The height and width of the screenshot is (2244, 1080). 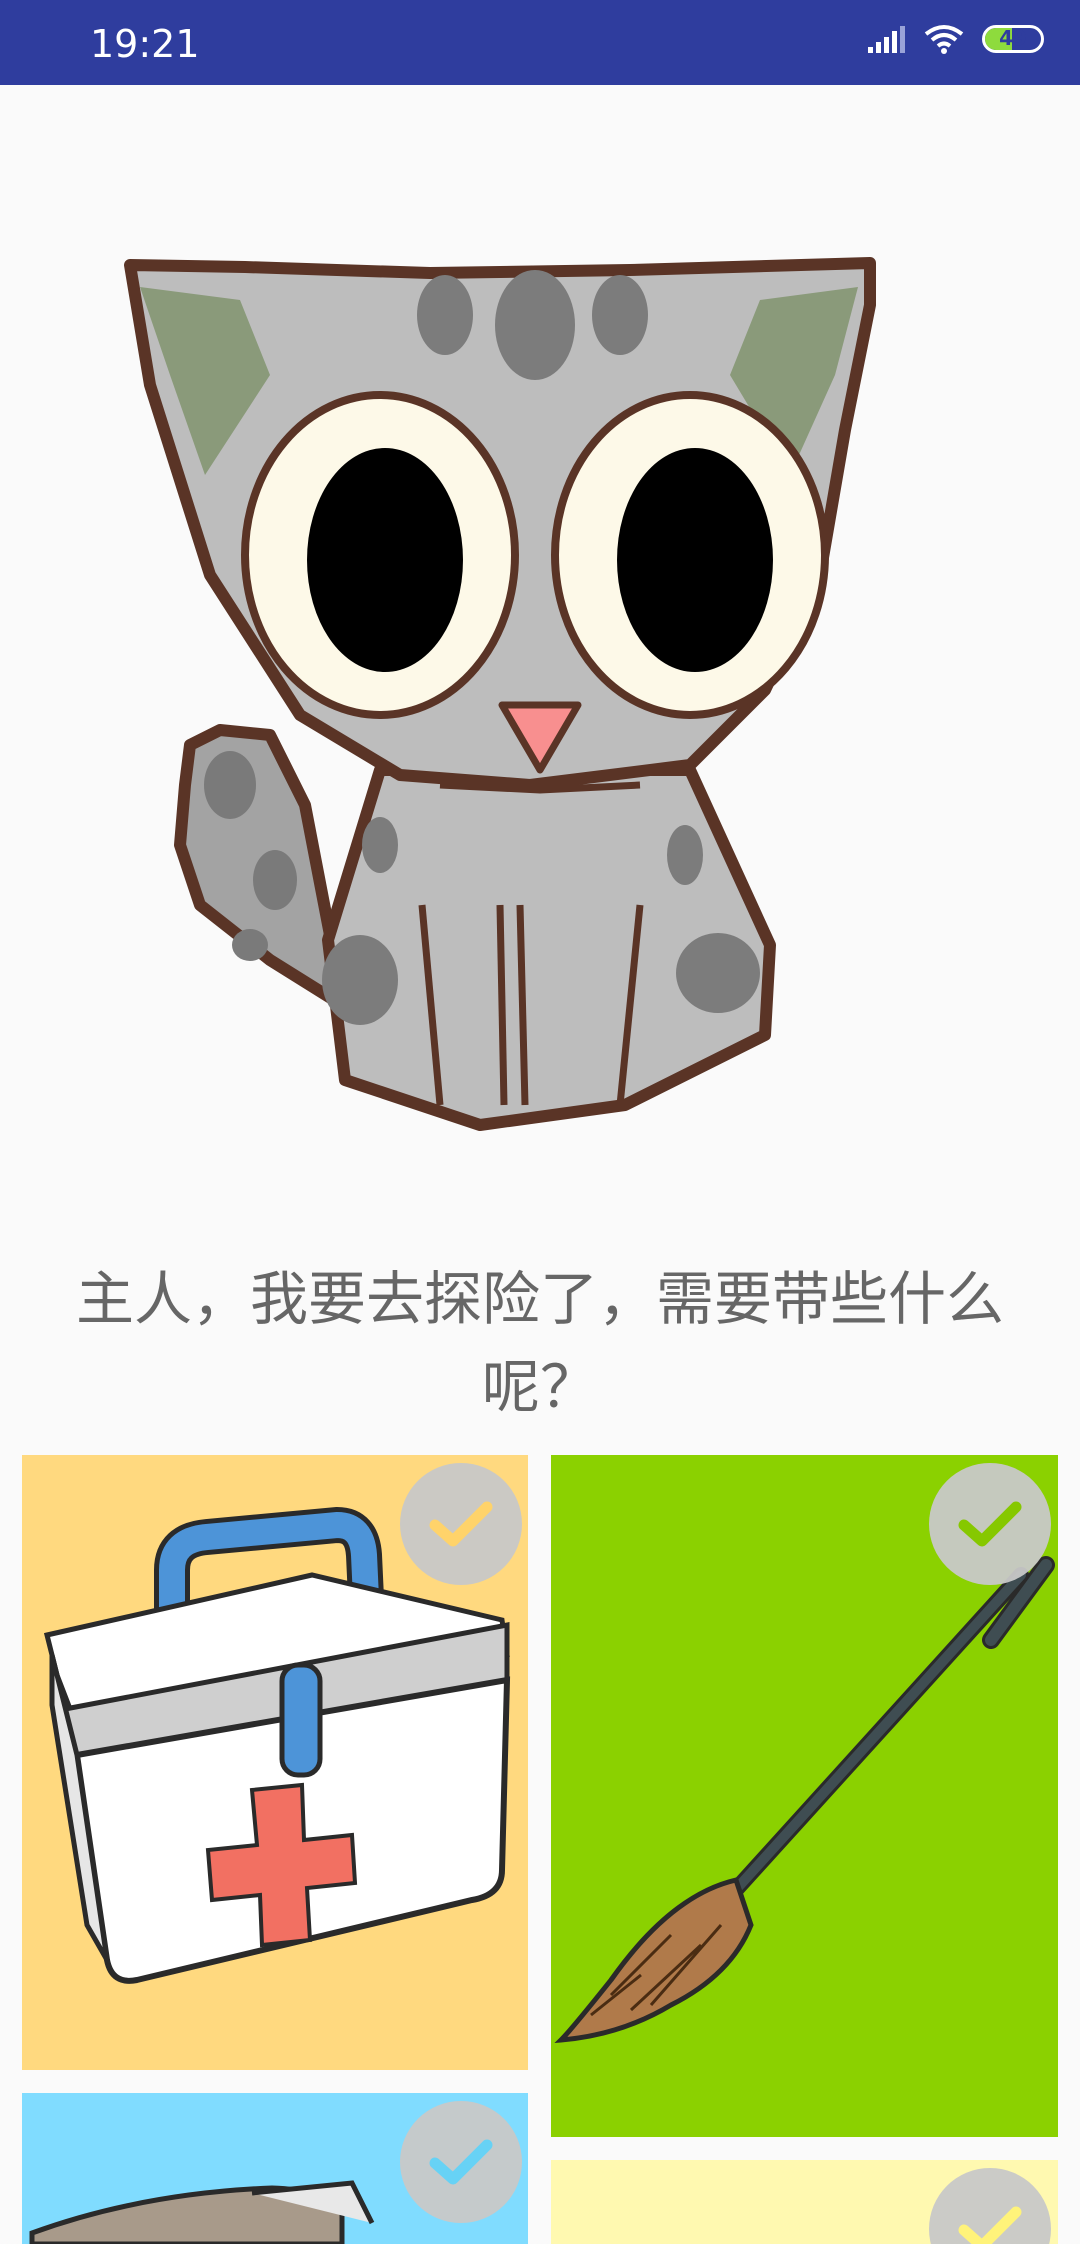 What do you see at coordinates (944, 39) in the screenshot?
I see `wifi-icon` at bounding box center [944, 39].